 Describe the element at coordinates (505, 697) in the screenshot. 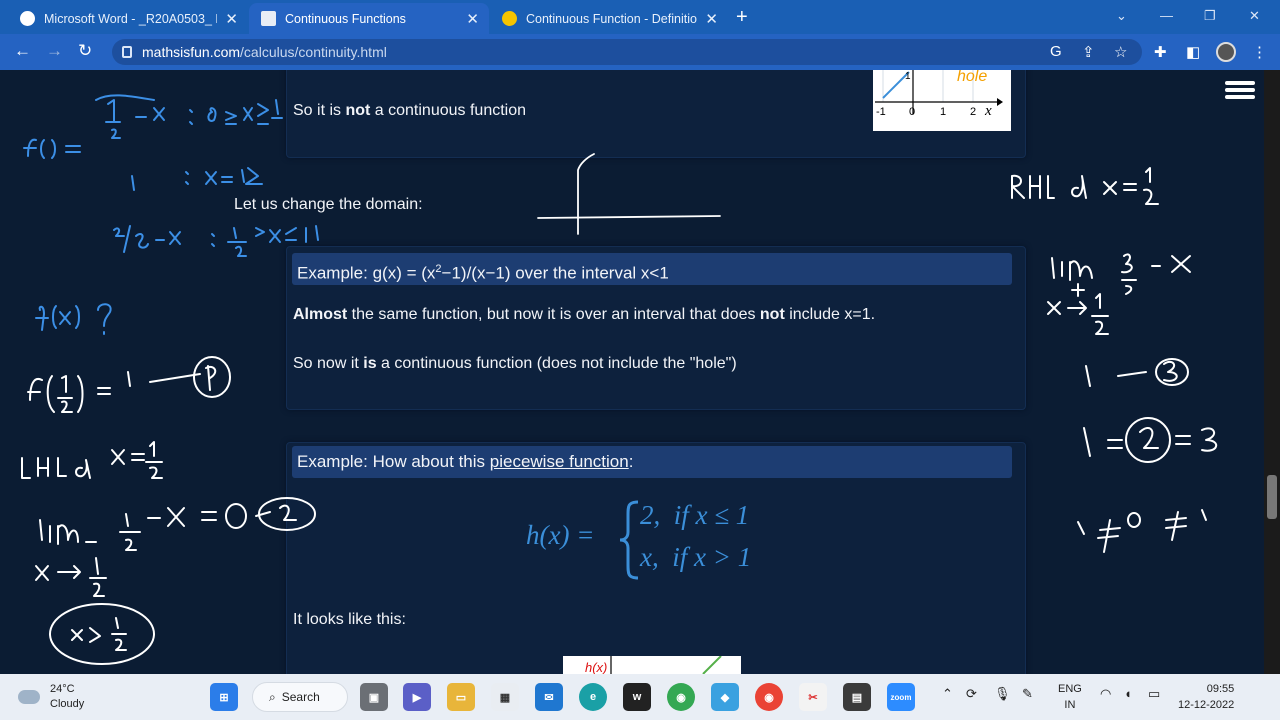

I see `store-icon: ▦` at that location.